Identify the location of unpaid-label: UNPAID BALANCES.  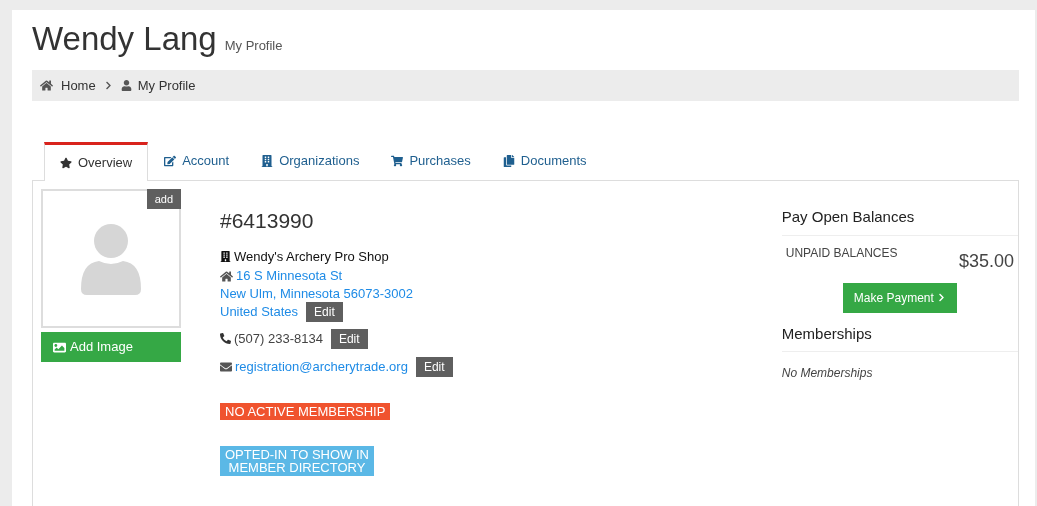
(841, 253).